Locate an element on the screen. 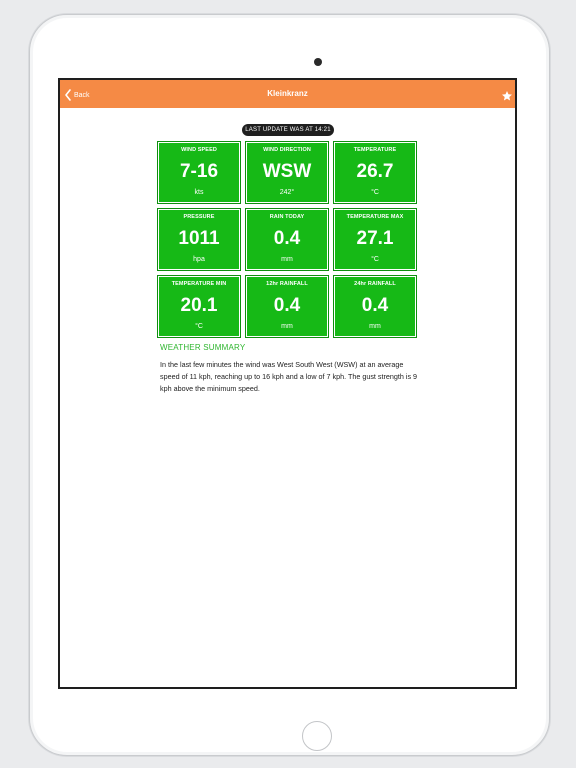 The width and height of the screenshot is (576, 768). tile-temperature-min: TEMPERATURE MIN 20.1 °C is located at coordinates (199, 306).